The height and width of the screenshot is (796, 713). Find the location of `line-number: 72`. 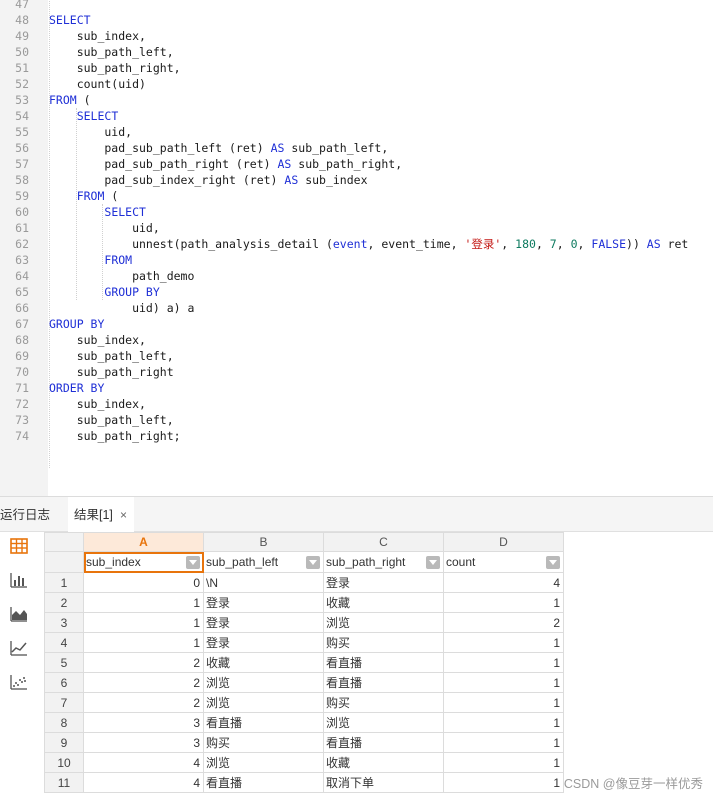

line-number: 72 is located at coordinates (22, 404).